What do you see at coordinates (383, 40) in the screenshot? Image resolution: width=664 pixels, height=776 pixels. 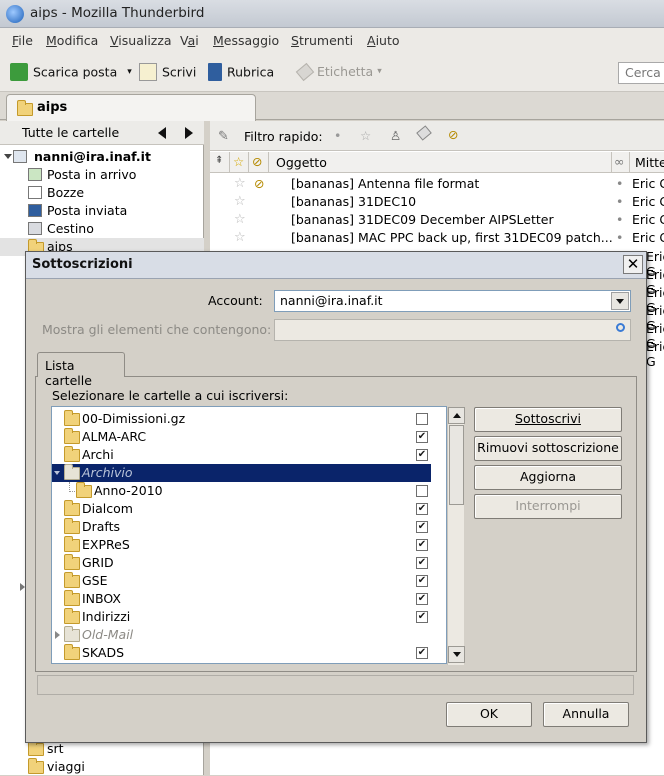 I see `menu-aiuto: Aiuto` at bounding box center [383, 40].